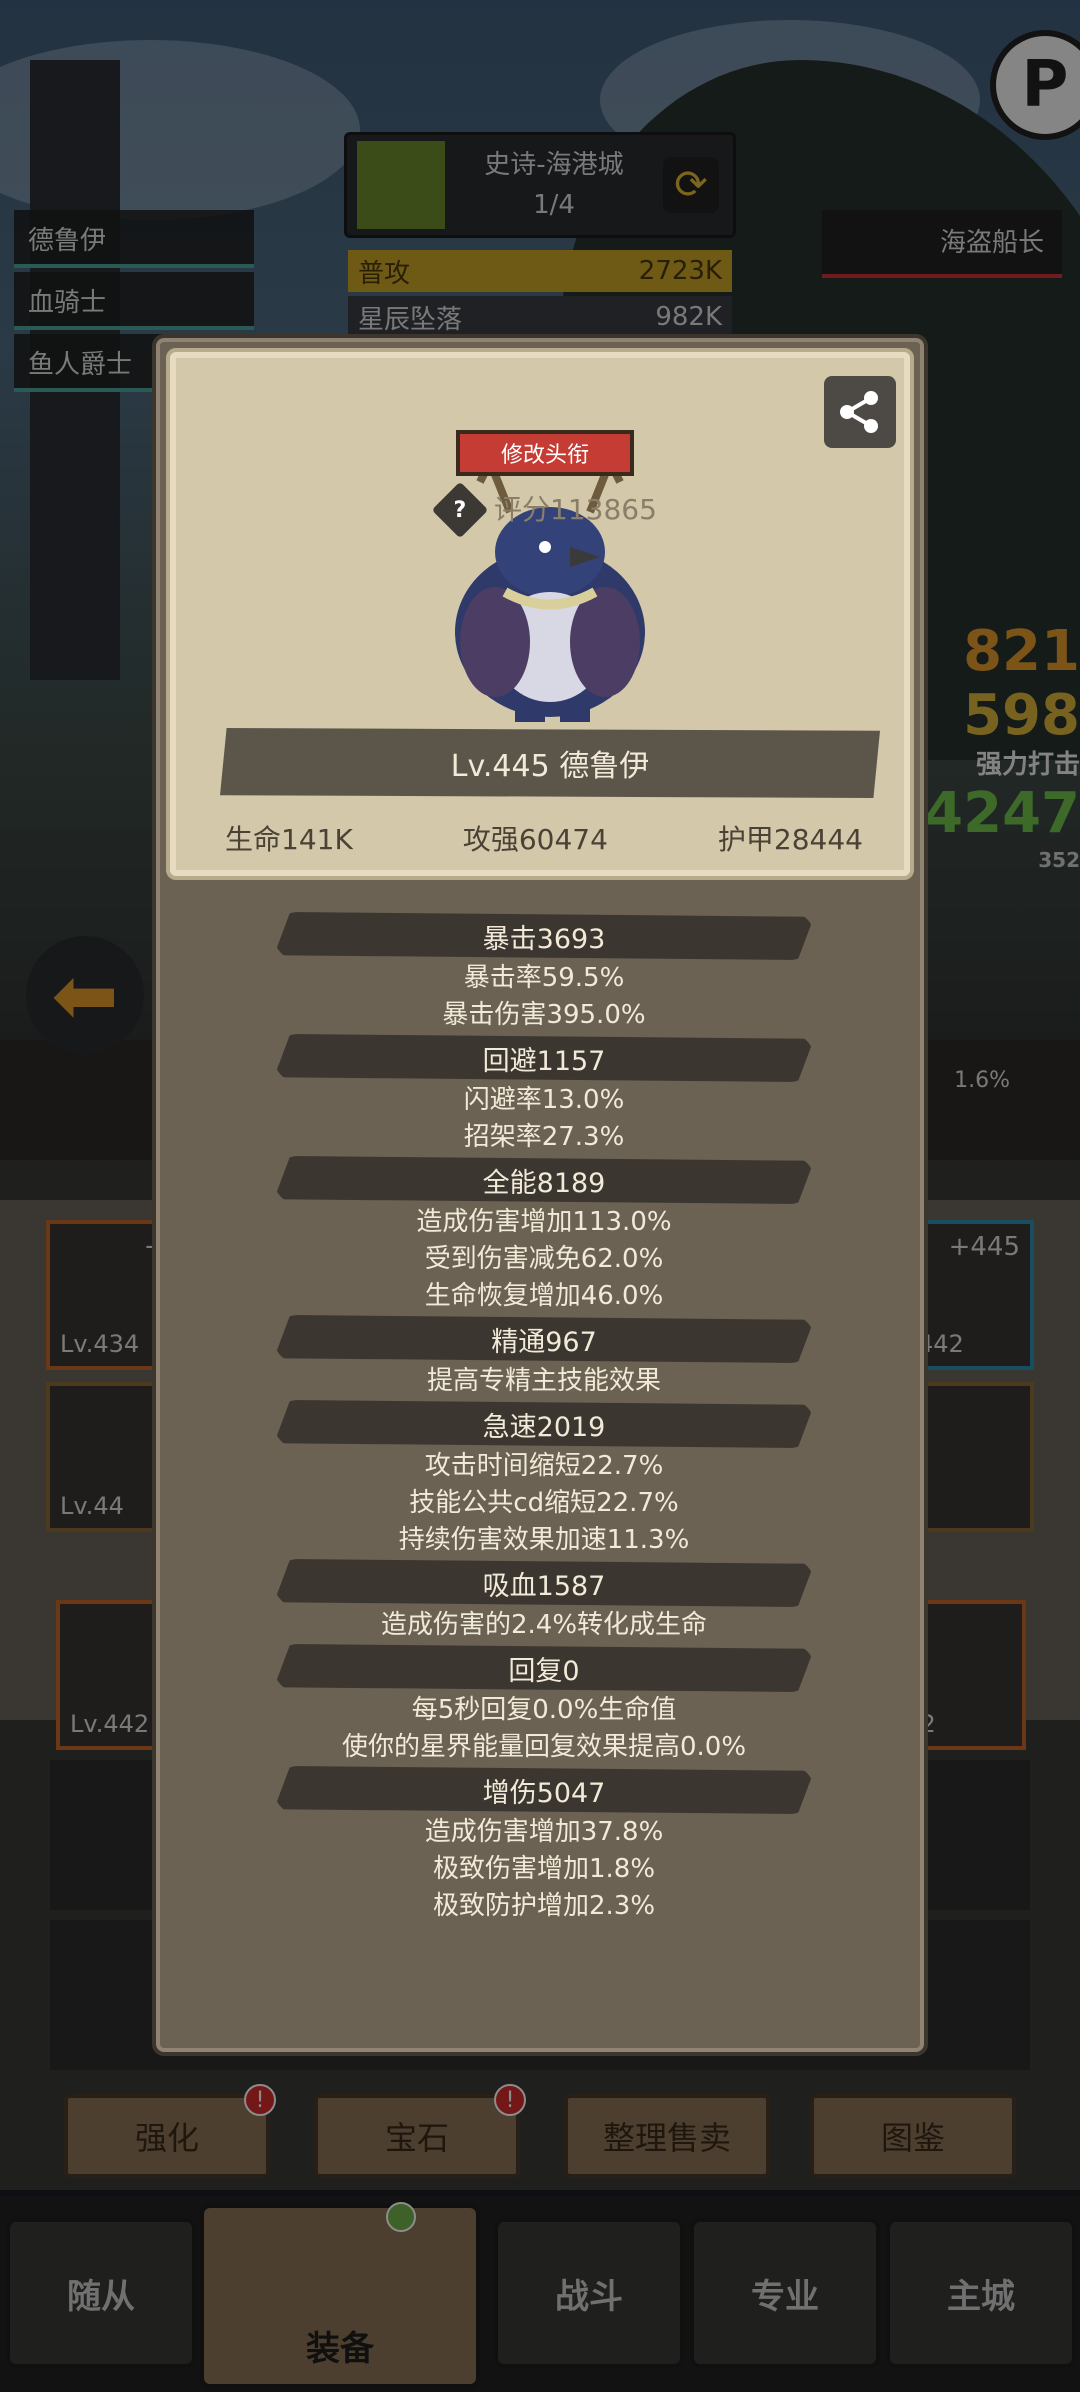 This screenshot has width=1080, height=2392. What do you see at coordinates (544, 1180) in the screenshot?
I see `stat-header: 全能8189` at bounding box center [544, 1180].